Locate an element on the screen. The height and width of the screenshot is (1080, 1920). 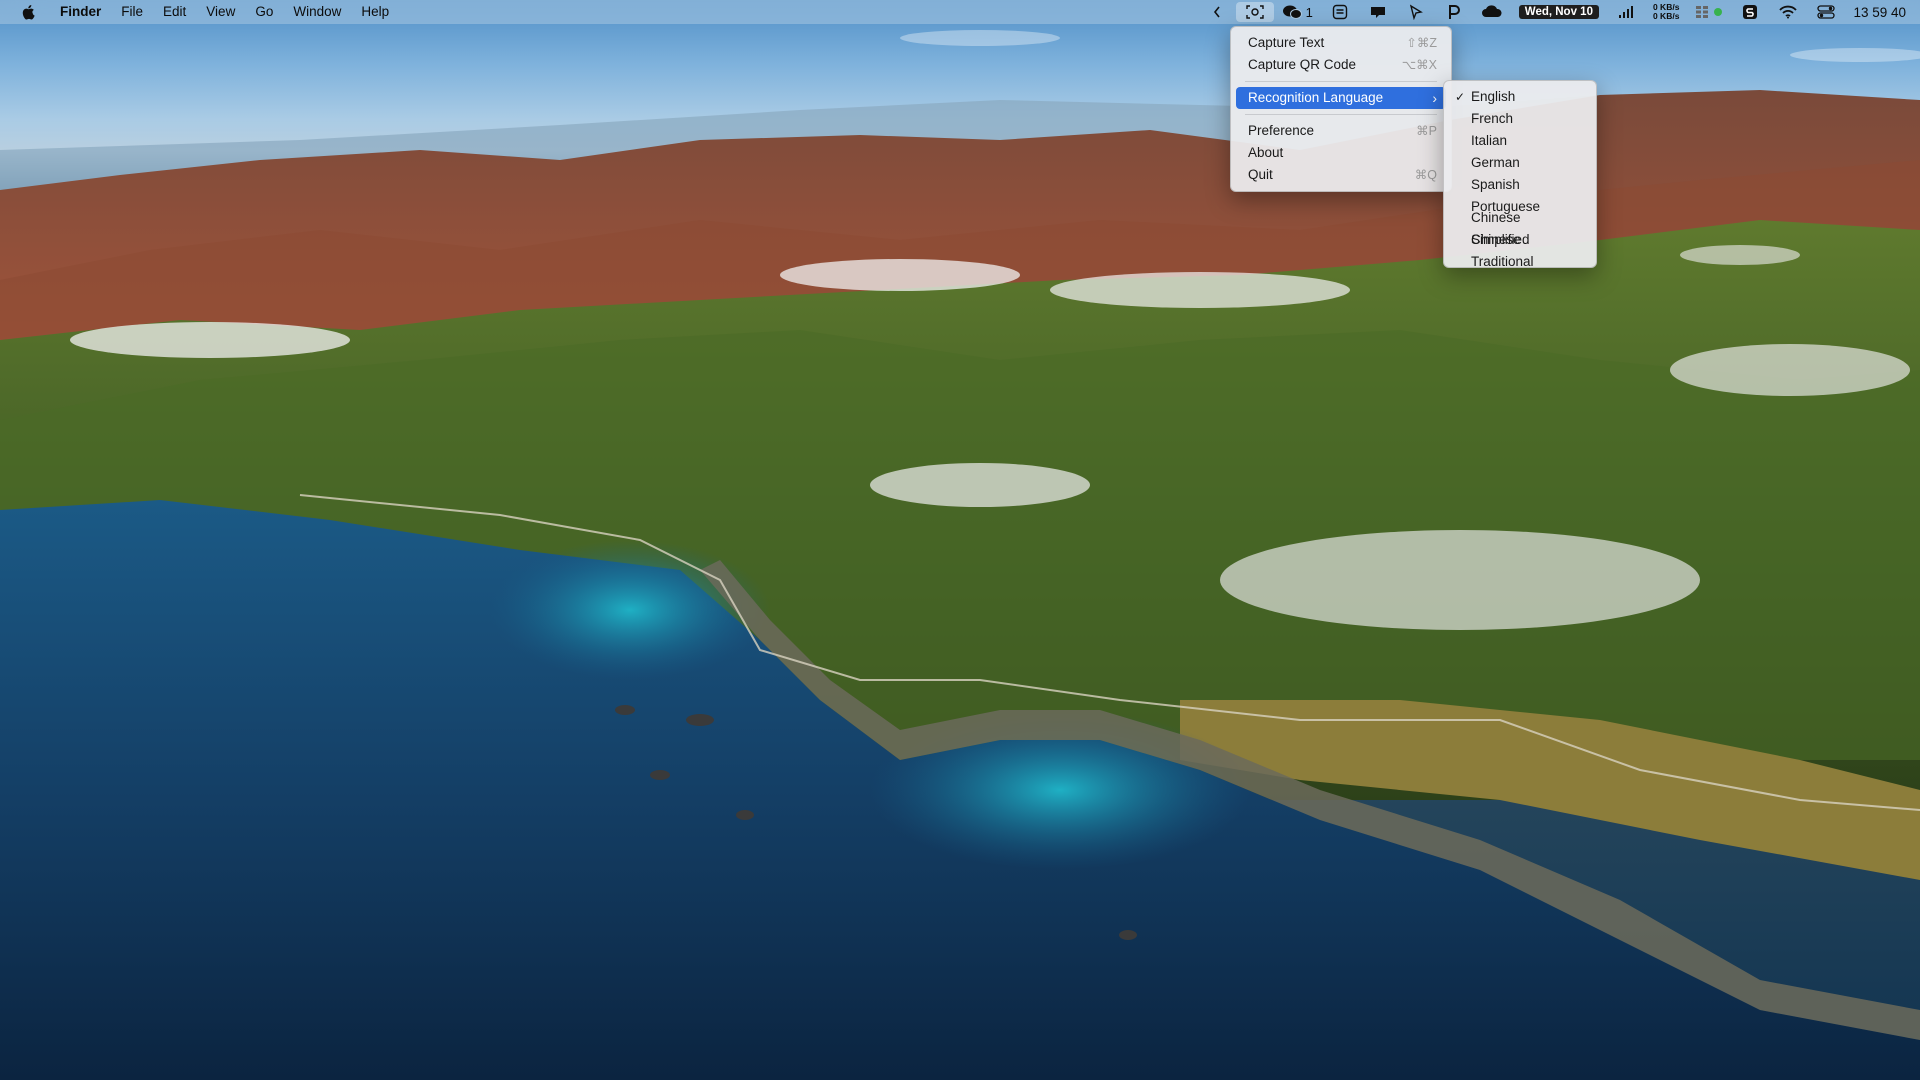
menu-item-capture-qr-code: Capture QR Code ⌥⌘X is located at coordinates (1341, 65).